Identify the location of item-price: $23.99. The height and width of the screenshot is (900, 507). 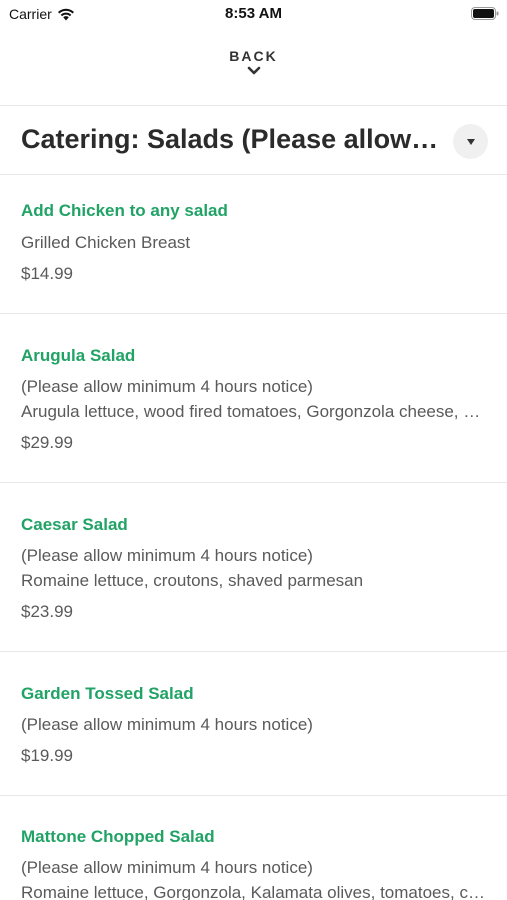
(47, 611).